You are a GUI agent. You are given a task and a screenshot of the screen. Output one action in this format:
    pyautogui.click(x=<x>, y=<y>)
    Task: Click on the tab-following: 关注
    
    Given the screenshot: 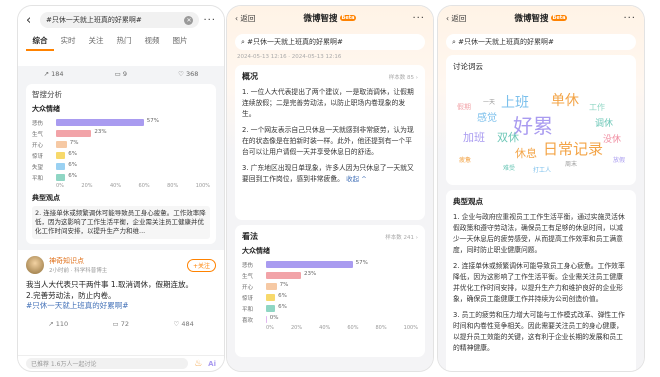 What is the action you would take?
    pyautogui.click(x=96, y=43)
    